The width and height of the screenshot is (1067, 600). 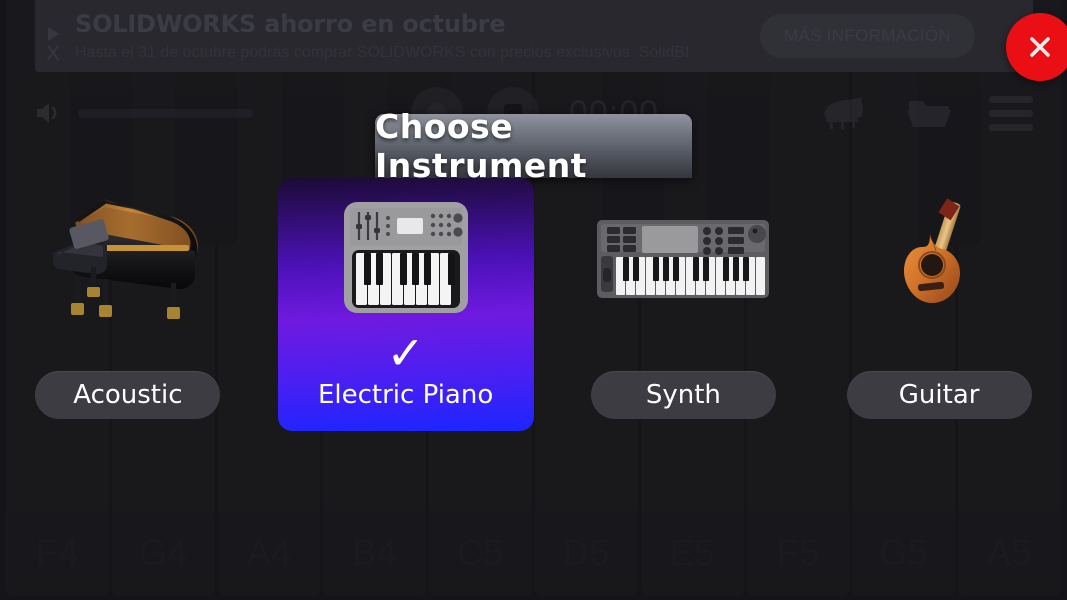 I want to click on instrument-card-synth: Synth, so click(x=684, y=304).